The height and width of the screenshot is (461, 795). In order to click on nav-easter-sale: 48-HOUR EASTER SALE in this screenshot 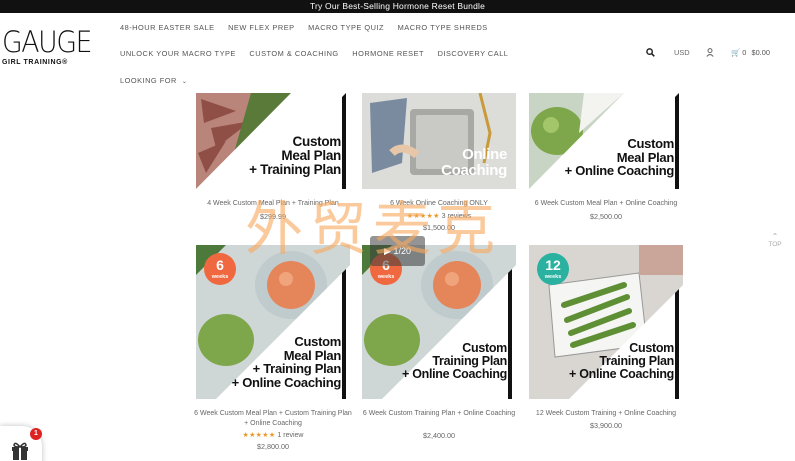, I will do `click(167, 27)`.